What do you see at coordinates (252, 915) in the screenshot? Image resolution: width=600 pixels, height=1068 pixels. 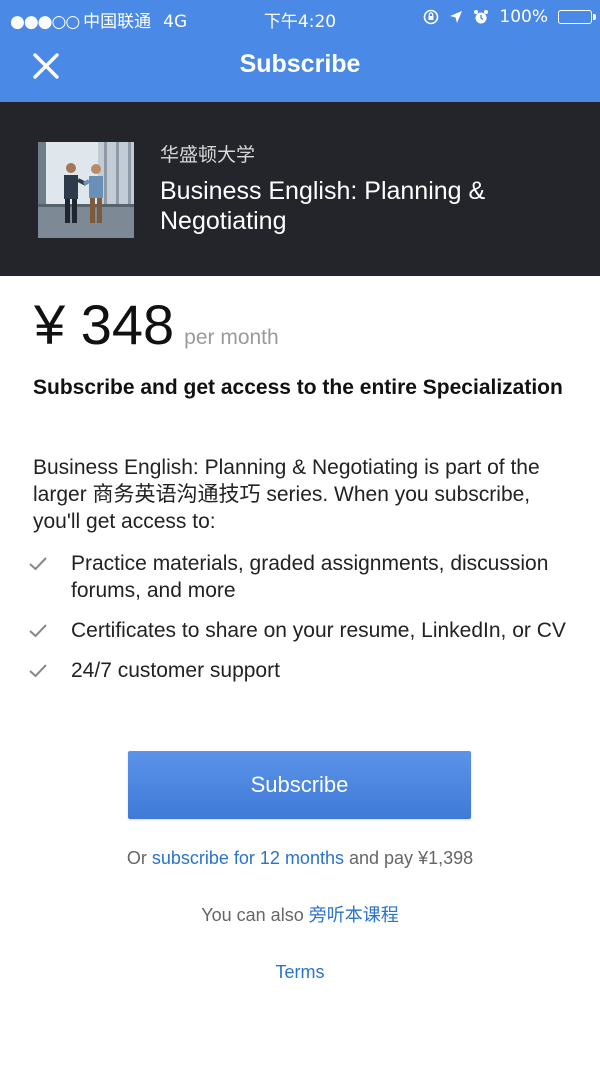 I see `audit-prefix: You can also` at bounding box center [252, 915].